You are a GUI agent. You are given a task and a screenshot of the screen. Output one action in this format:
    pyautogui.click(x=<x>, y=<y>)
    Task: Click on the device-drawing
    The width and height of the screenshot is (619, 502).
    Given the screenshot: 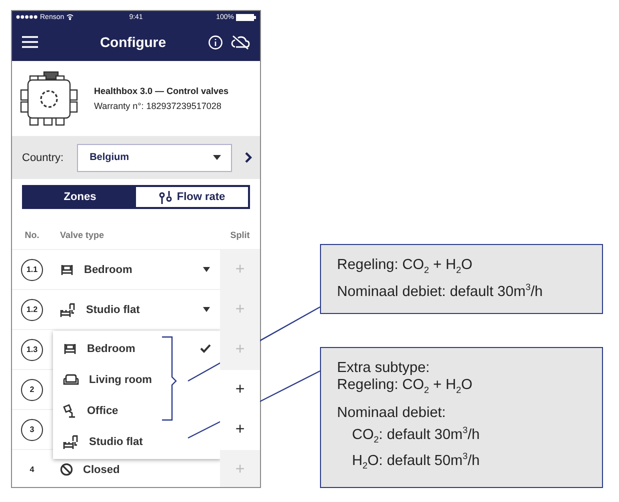 What is the action you would take?
    pyautogui.click(x=49, y=98)
    